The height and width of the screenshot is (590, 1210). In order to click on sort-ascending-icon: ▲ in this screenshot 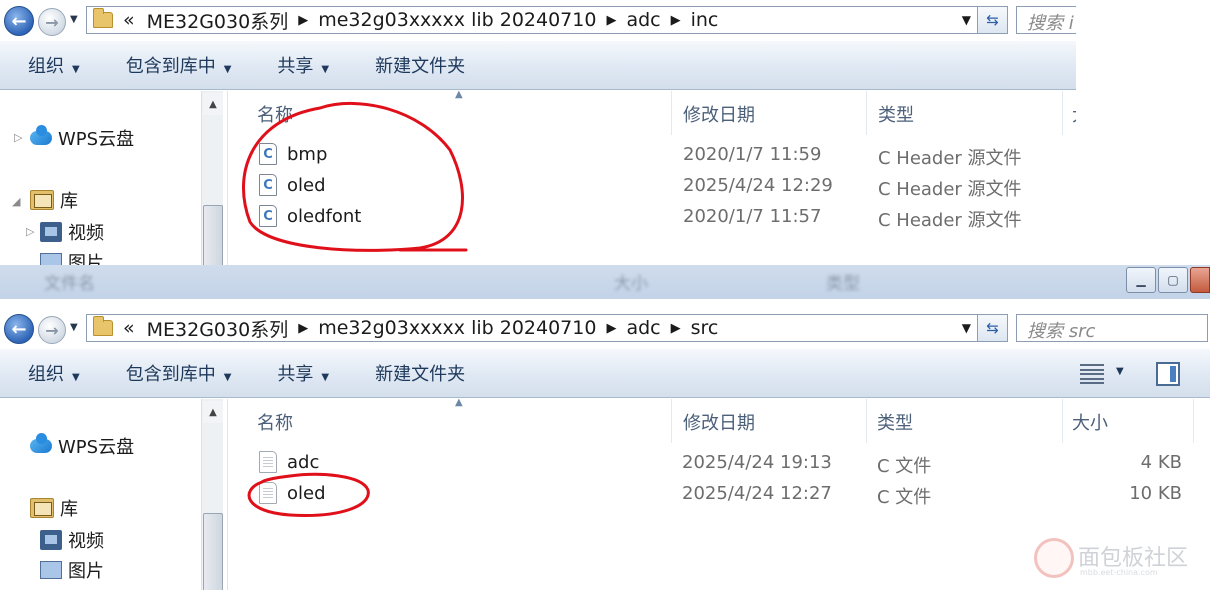, I will do `click(459, 402)`.